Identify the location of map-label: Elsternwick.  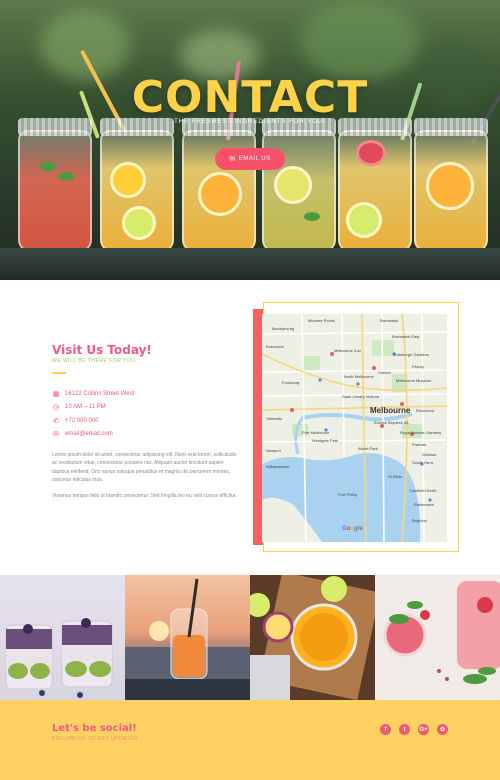
(424, 504).